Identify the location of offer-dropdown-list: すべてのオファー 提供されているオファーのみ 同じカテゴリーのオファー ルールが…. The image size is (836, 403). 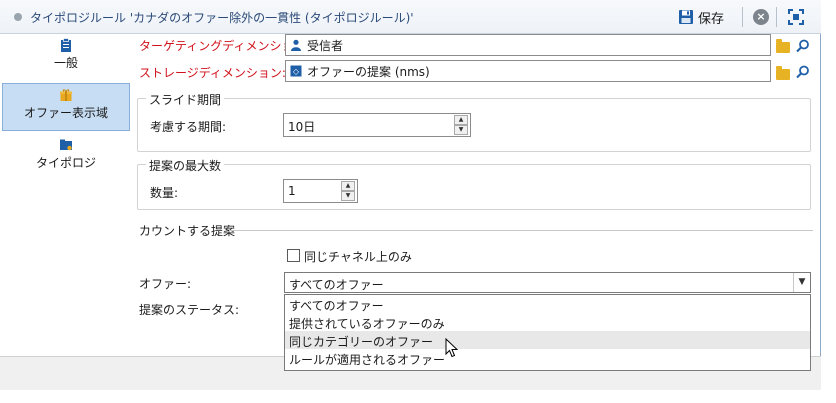
(547, 332).